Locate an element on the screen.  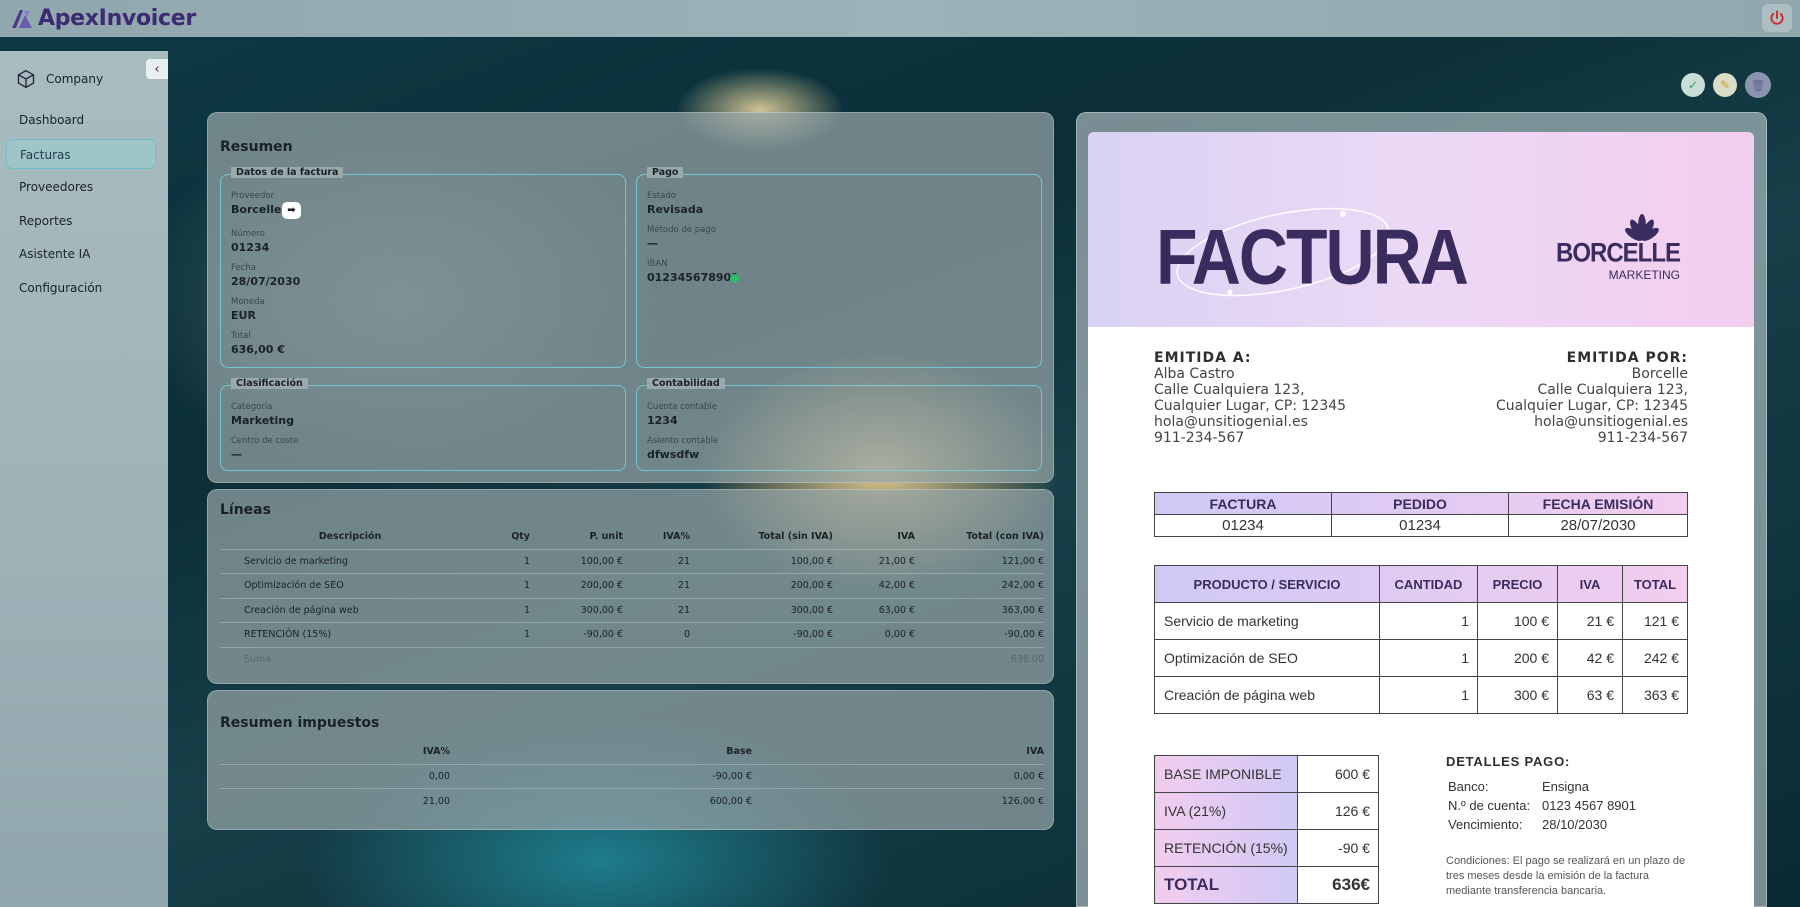
check-icon: ✓ is located at coordinates (1693, 85).